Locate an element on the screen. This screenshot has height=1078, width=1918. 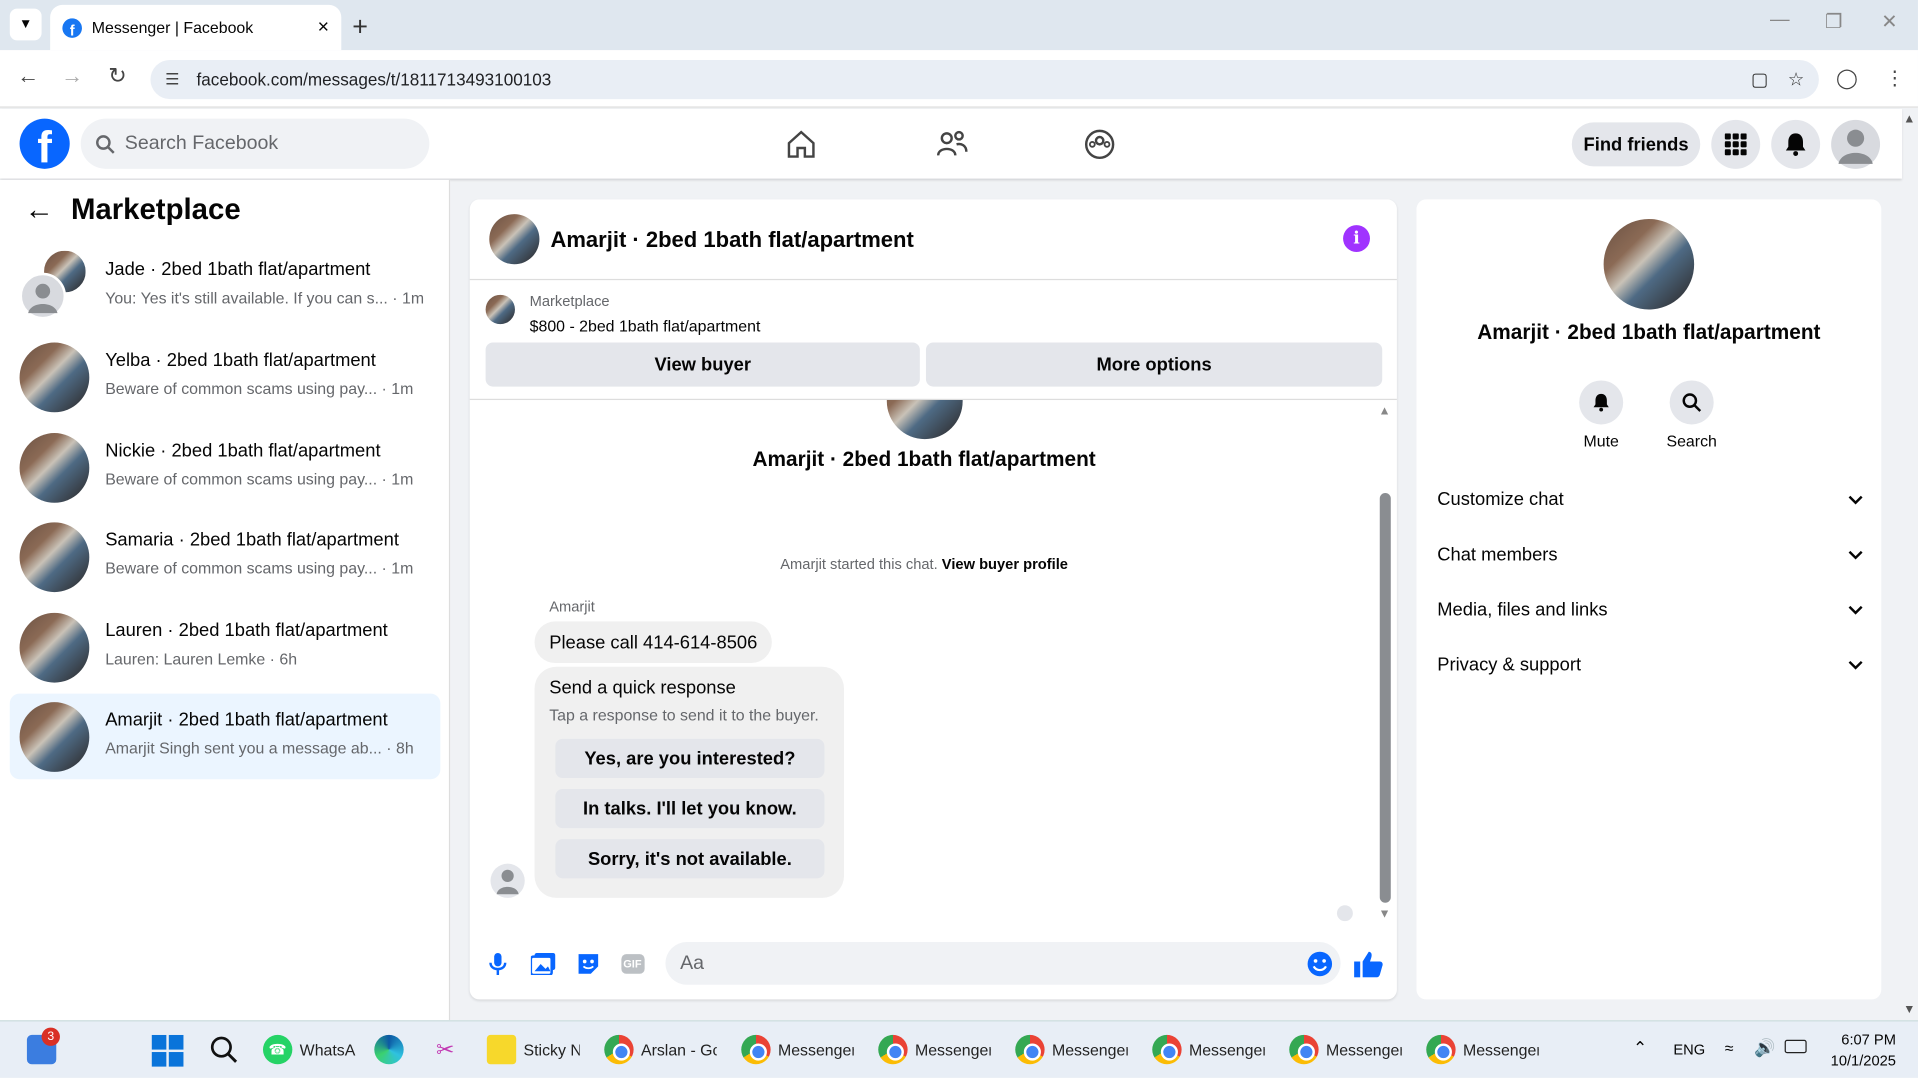
wifi-icon: ≈ is located at coordinates (1729, 1048).